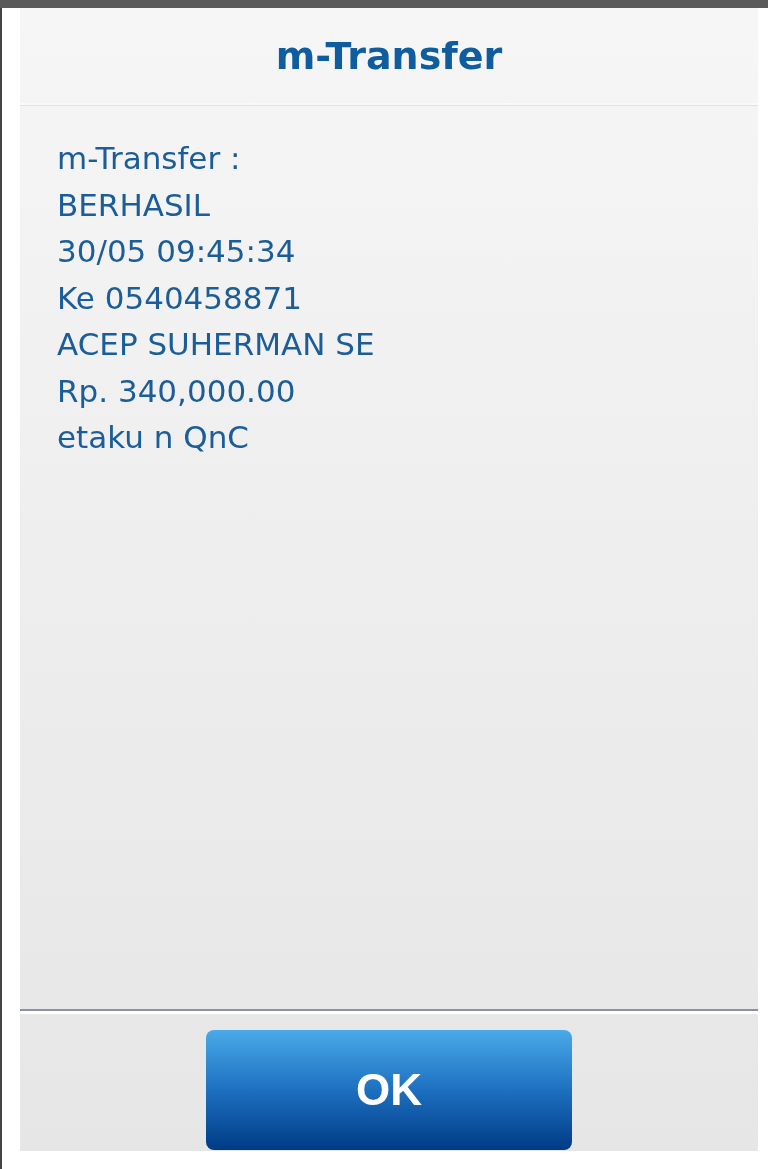 This screenshot has height=1169, width=768. Describe the element at coordinates (153, 437) in the screenshot. I see `message-line: etaku n QnC` at that location.